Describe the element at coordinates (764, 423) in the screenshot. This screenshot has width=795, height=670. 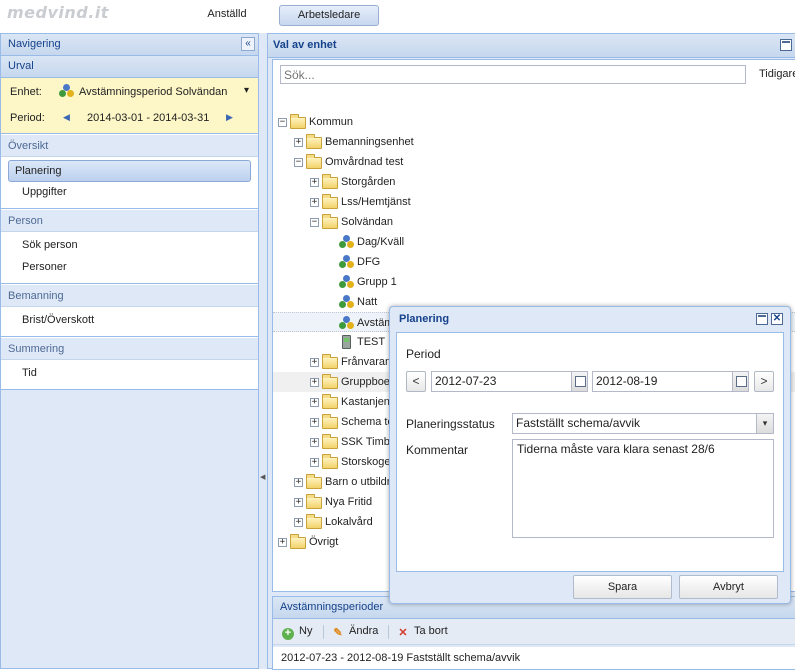
I see `chevron-down-icon: ▾` at that location.